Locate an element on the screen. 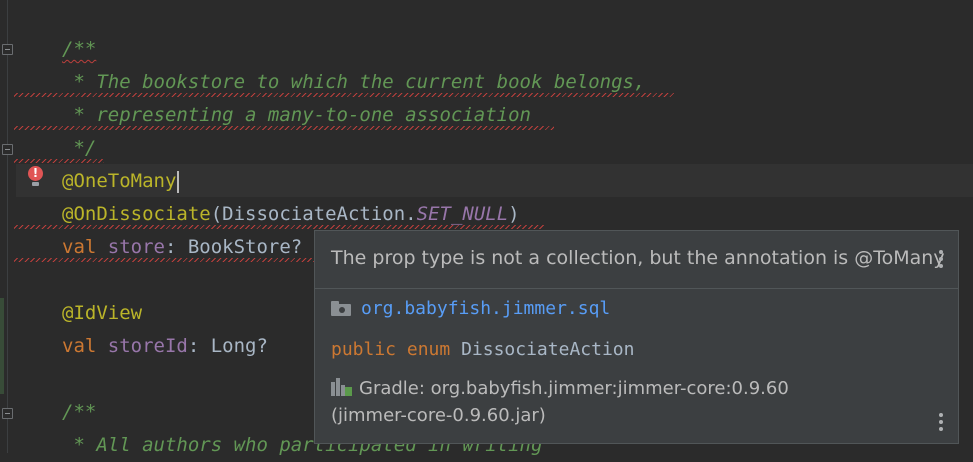 This screenshot has width=973, height=462. code-token: */ is located at coordinates (79, 148).